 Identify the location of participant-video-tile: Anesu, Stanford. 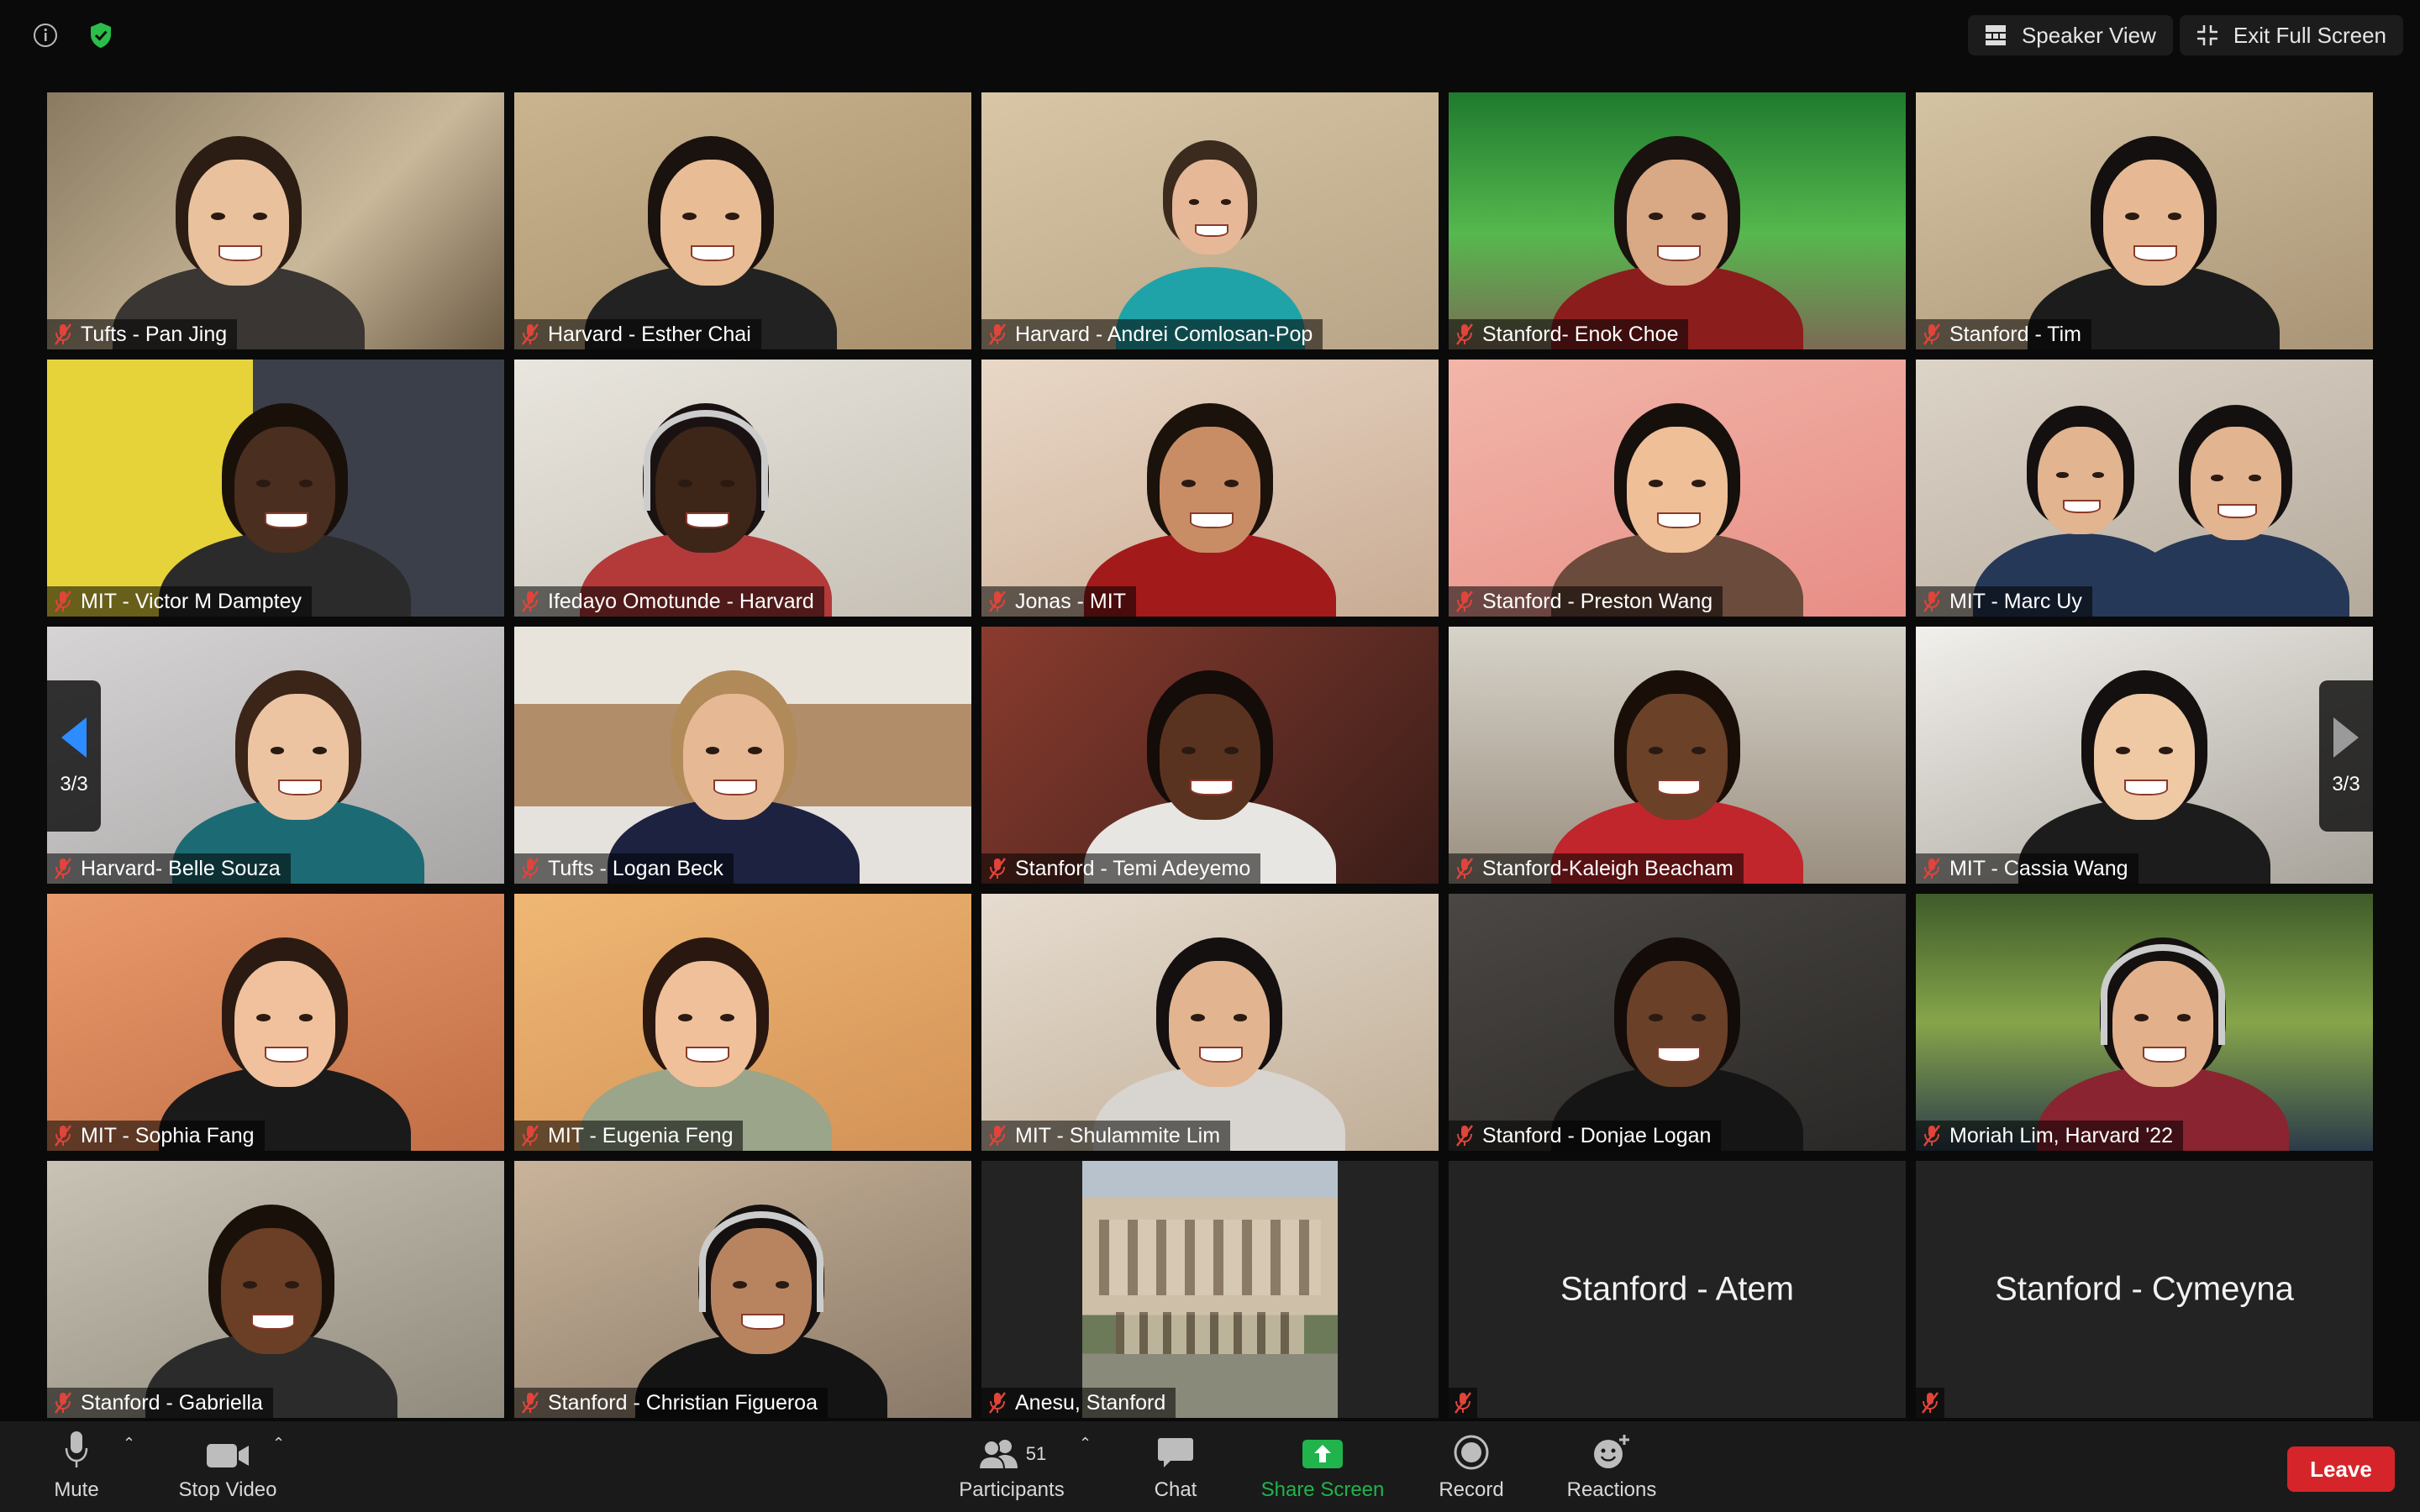
(1210, 1289).